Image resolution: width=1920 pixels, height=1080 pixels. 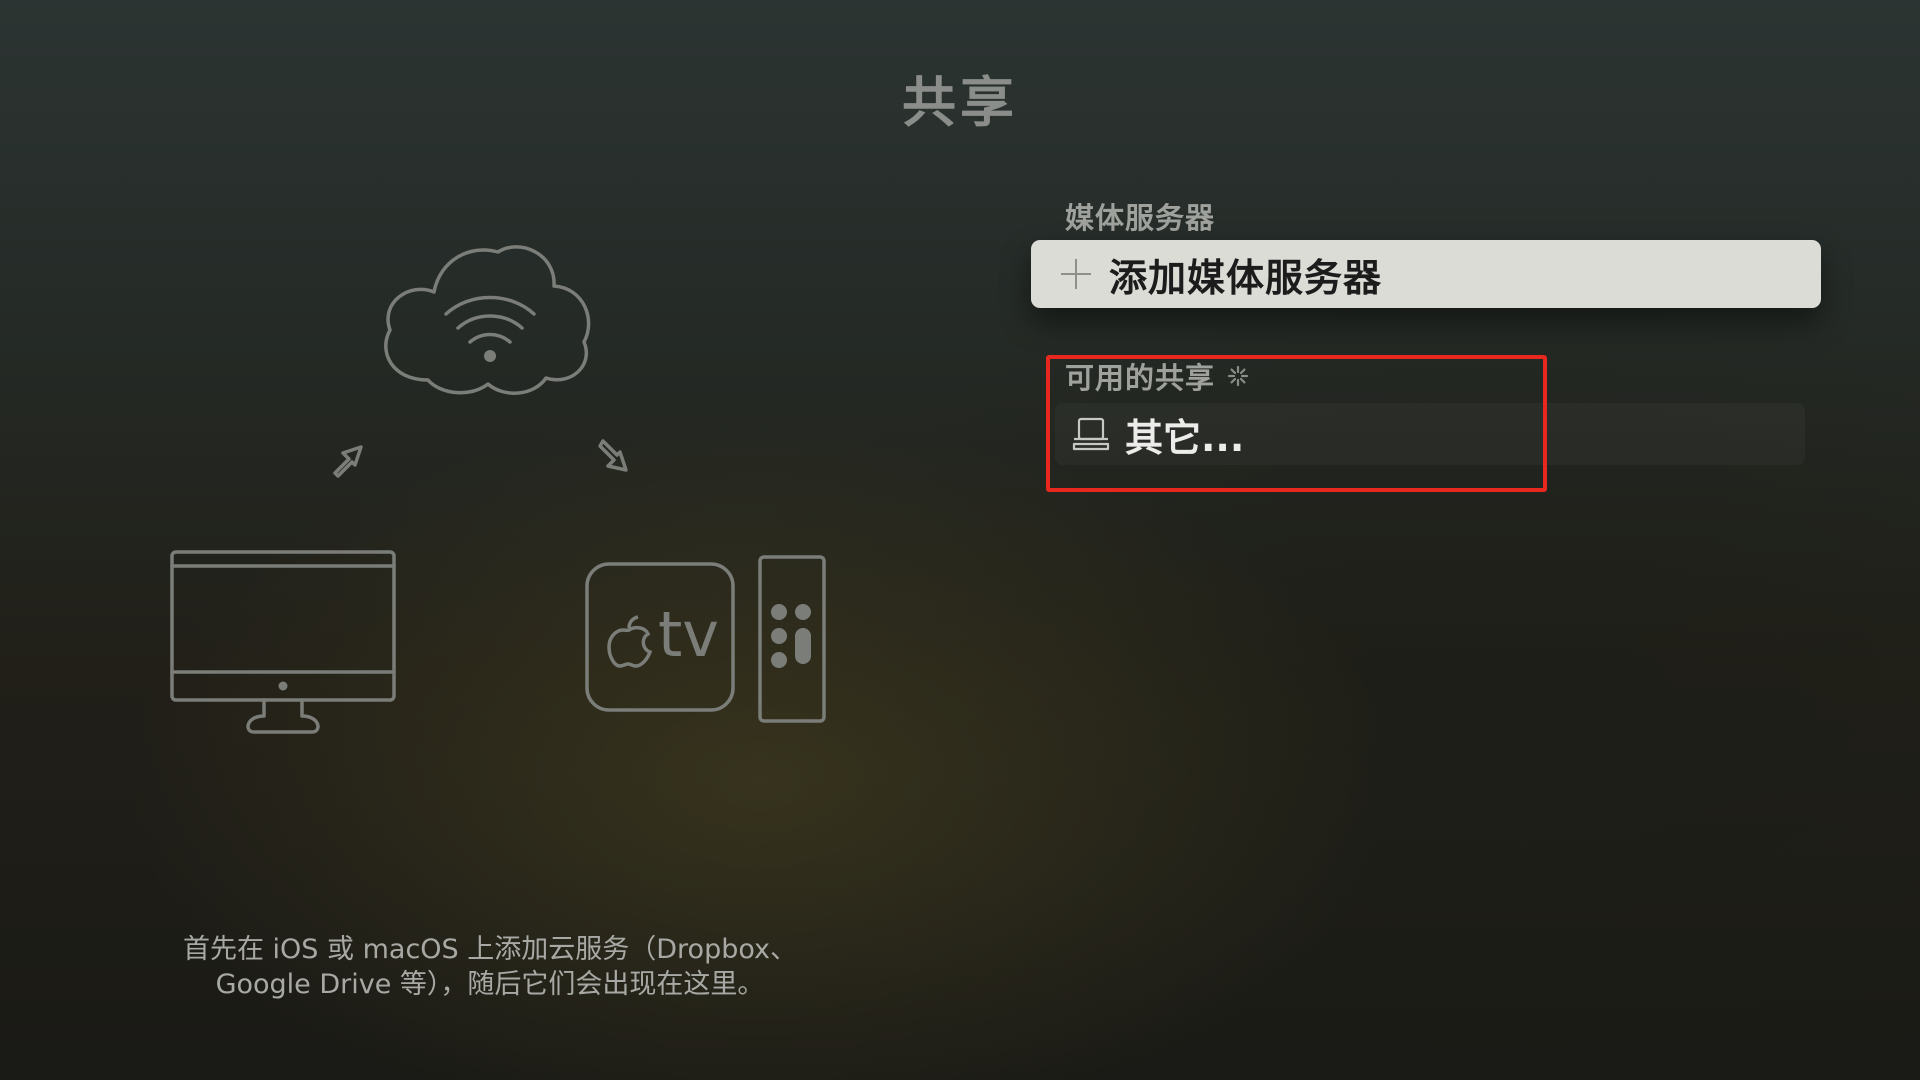 I want to click on siri-remote-icon, so click(x=792, y=639).